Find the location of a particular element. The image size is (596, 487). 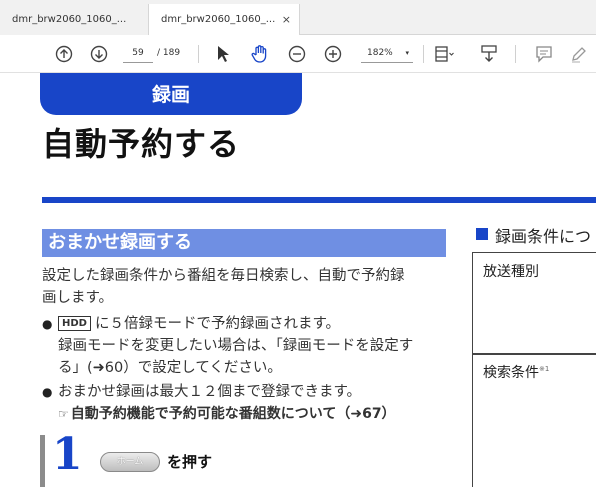

intro-line: 画します。 is located at coordinates (78, 298).